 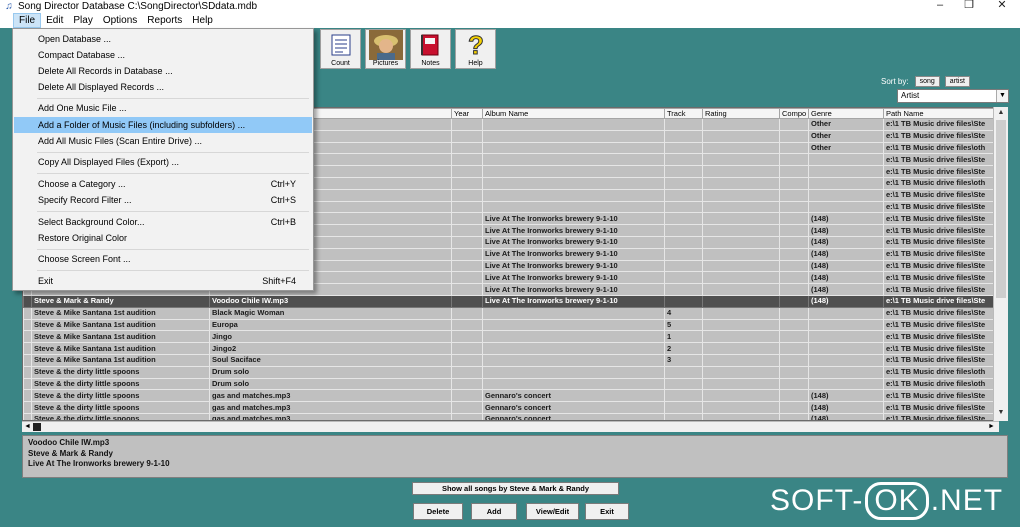 What do you see at coordinates (942, 372) in the screenshot?
I see `cell-path: e:\1 TB Music drive files\oth` at bounding box center [942, 372].